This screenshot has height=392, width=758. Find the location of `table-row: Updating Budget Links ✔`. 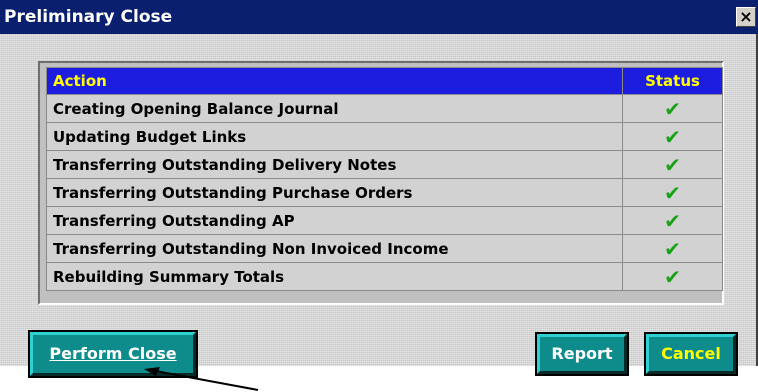

table-row: Updating Budget Links ✔ is located at coordinates (384, 136).